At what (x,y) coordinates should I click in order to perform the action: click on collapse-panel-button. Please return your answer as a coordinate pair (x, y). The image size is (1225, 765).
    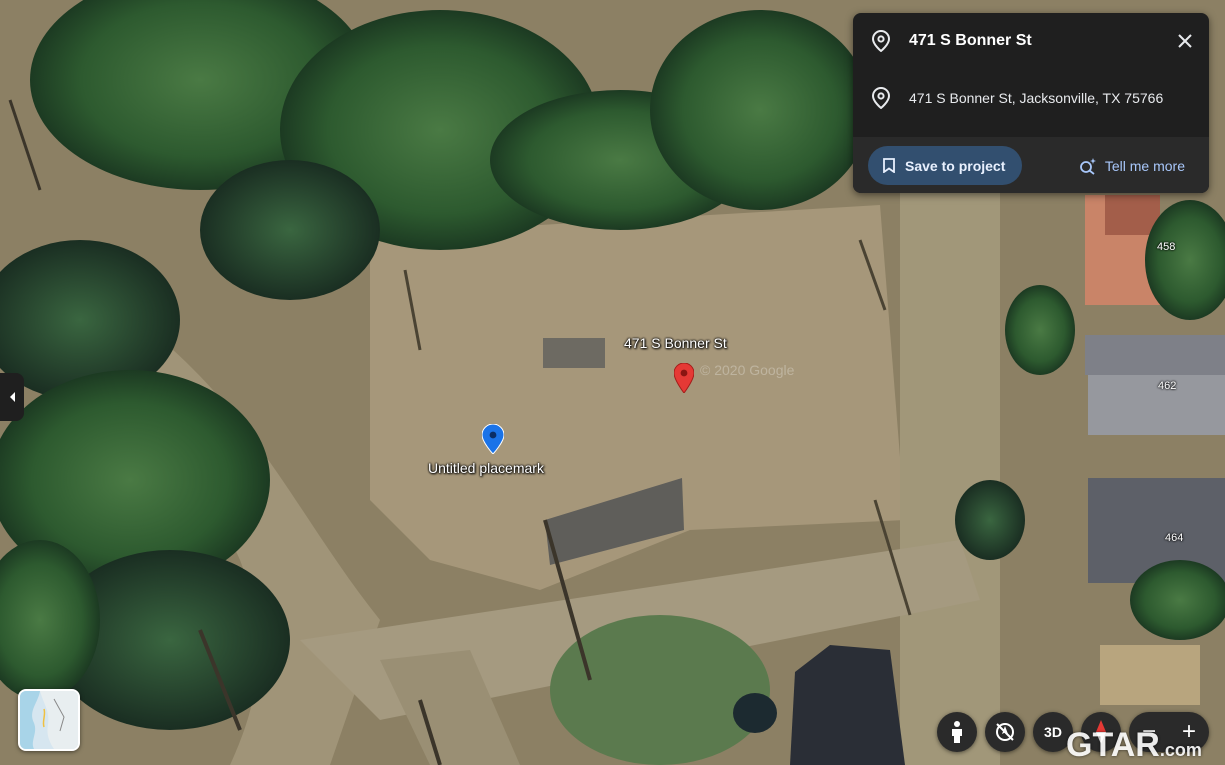
    Looking at the image, I should click on (12, 397).